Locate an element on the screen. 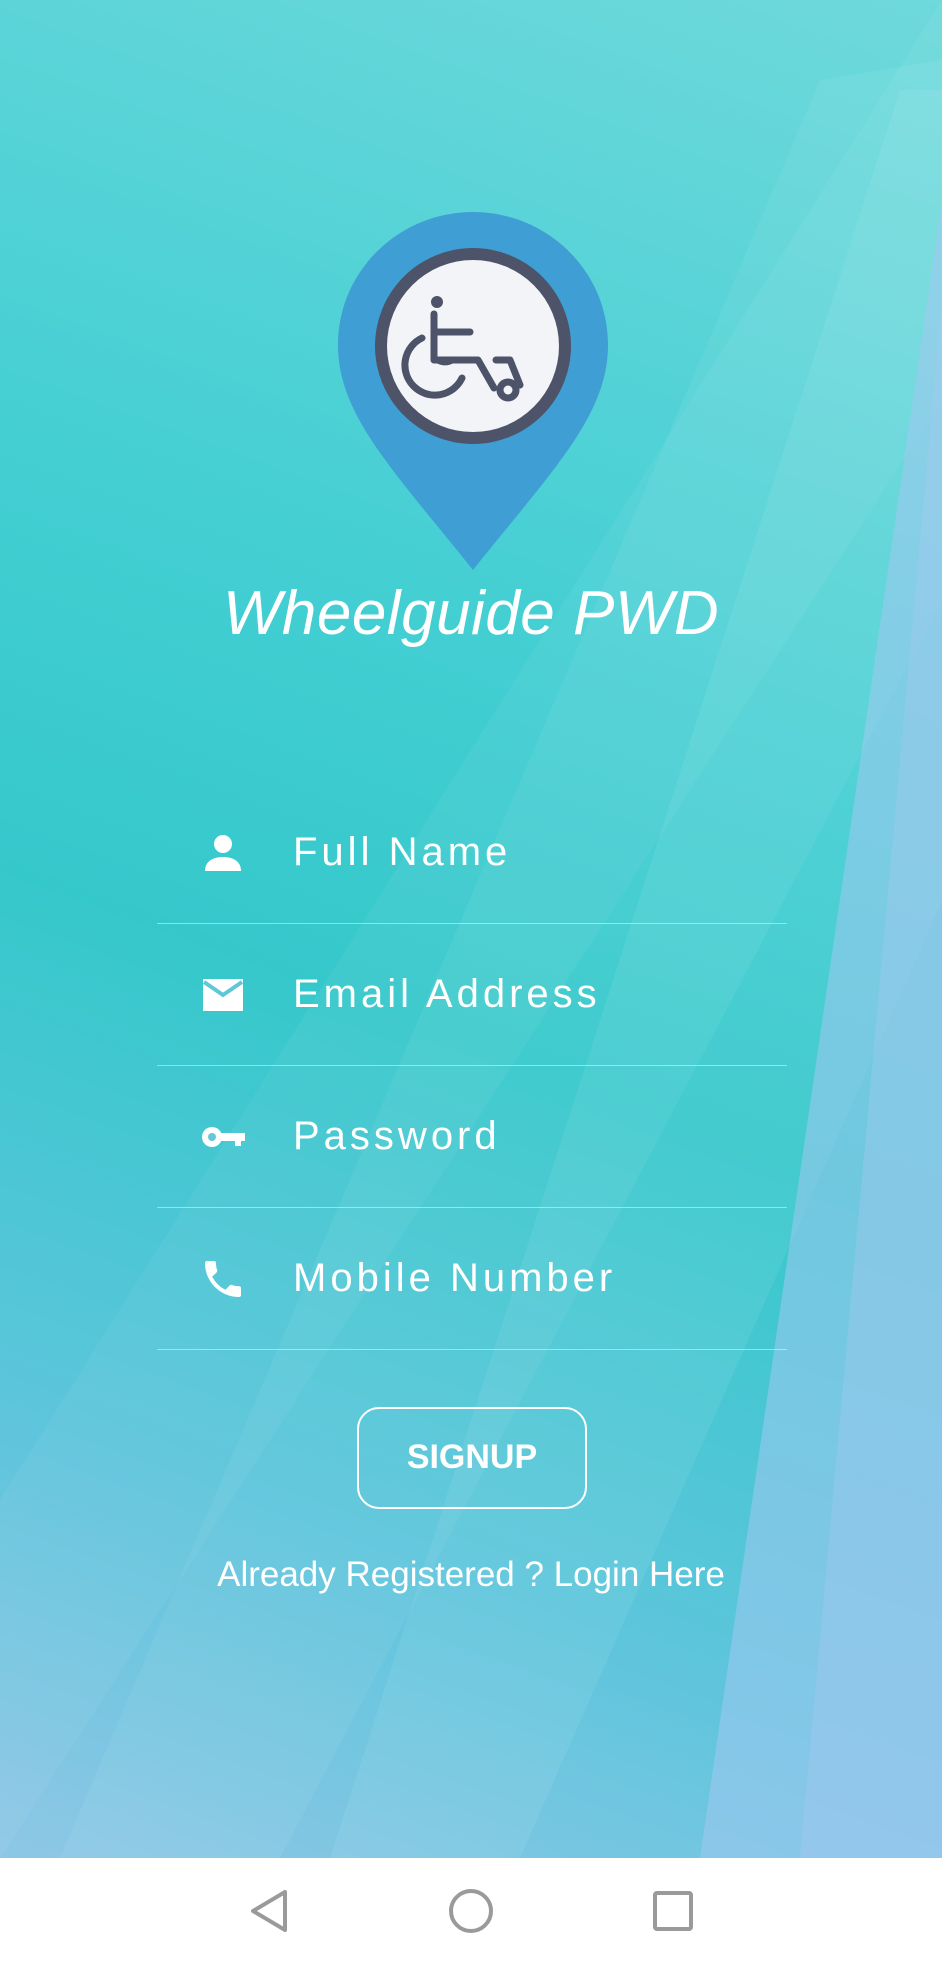 This screenshot has width=942, height=1965. full-name-field is located at coordinates (472, 853).